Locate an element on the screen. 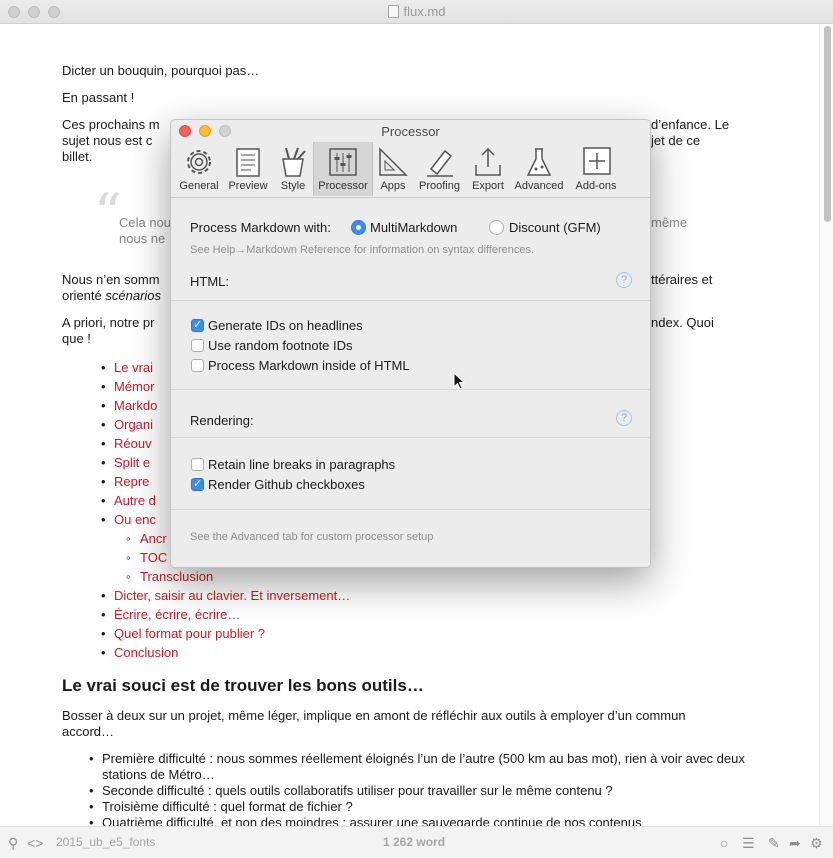  toc-sublink: Transclusion is located at coordinates (439, 576).